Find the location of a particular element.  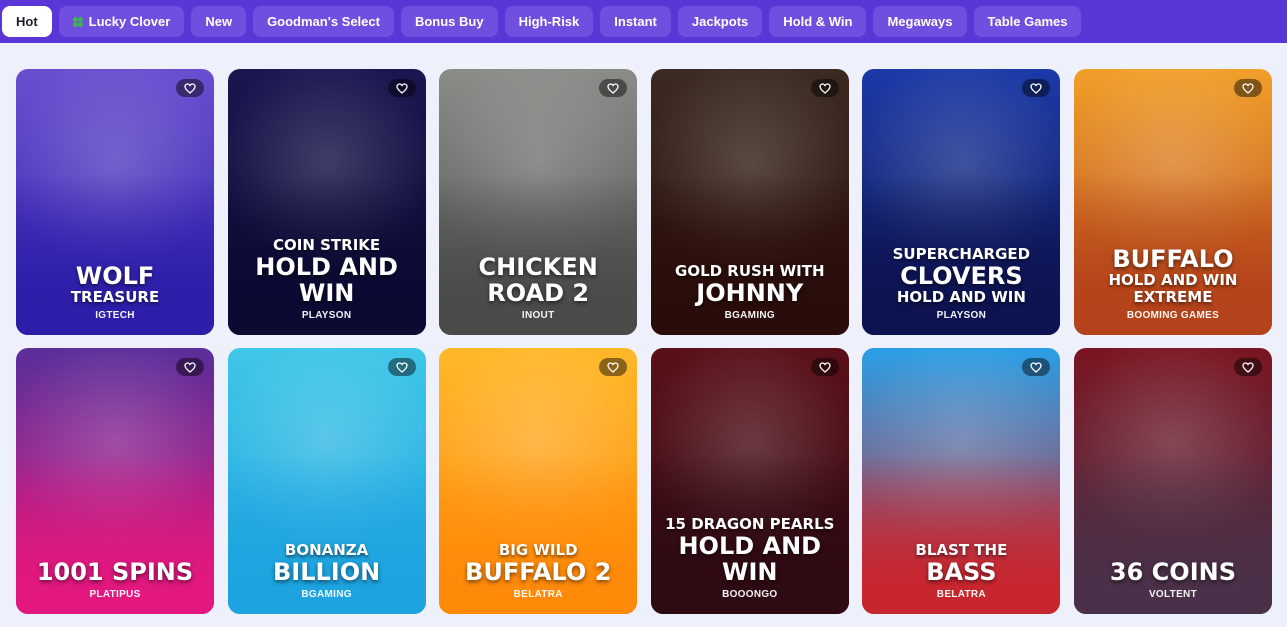

tab-label: Hold & Win is located at coordinates (818, 21).